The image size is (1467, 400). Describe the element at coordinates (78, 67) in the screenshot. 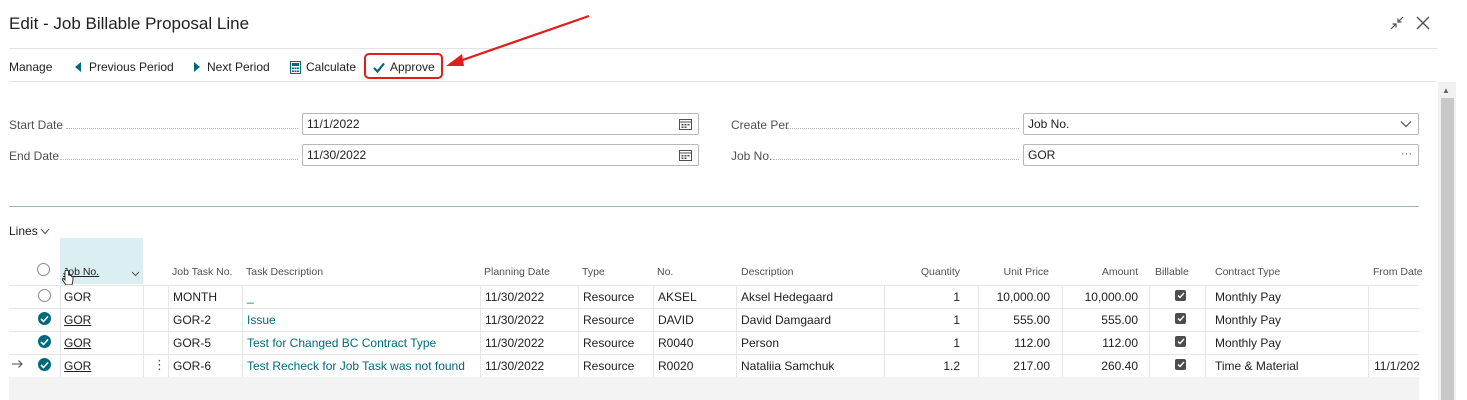

I see `triangle-left-icon` at that location.